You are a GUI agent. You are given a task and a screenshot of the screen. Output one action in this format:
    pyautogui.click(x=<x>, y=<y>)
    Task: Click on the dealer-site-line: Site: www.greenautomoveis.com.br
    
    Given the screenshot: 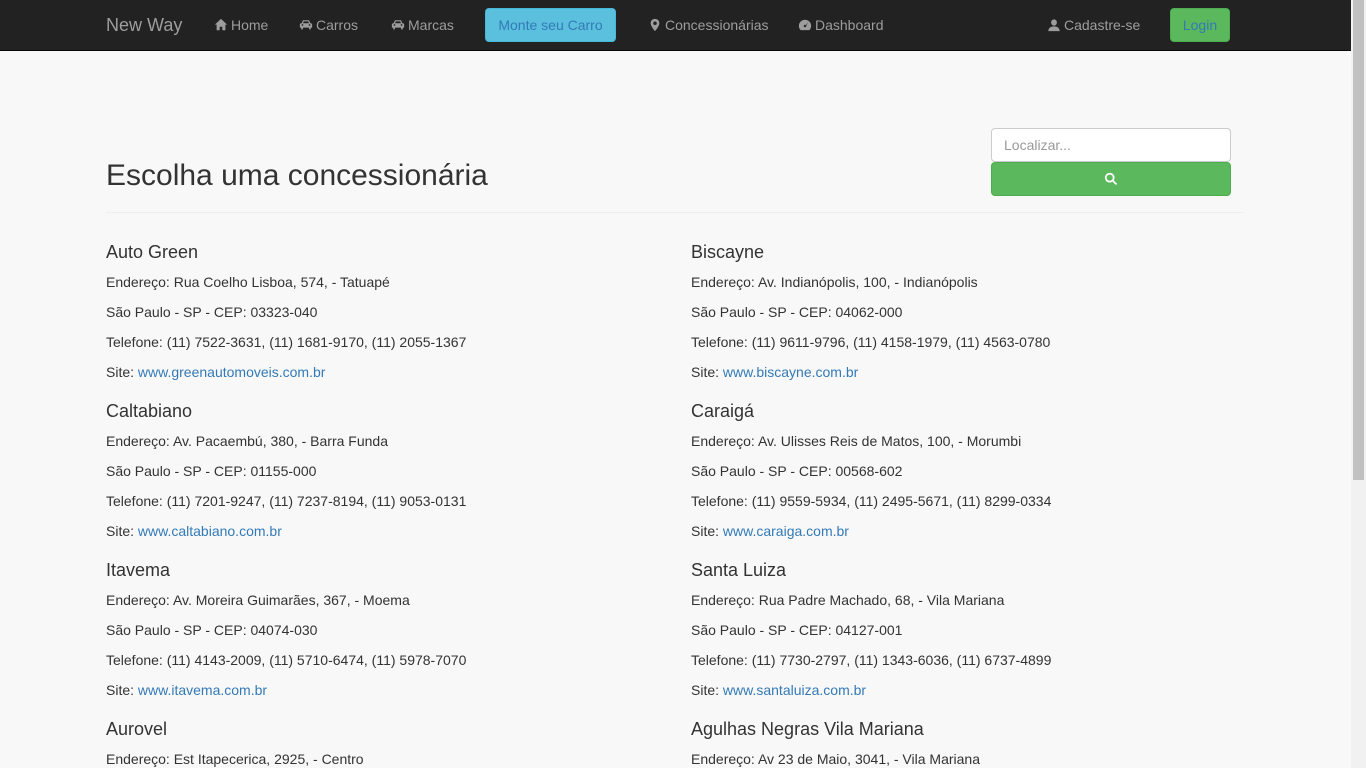 What is the action you would take?
    pyautogui.click(x=391, y=372)
    